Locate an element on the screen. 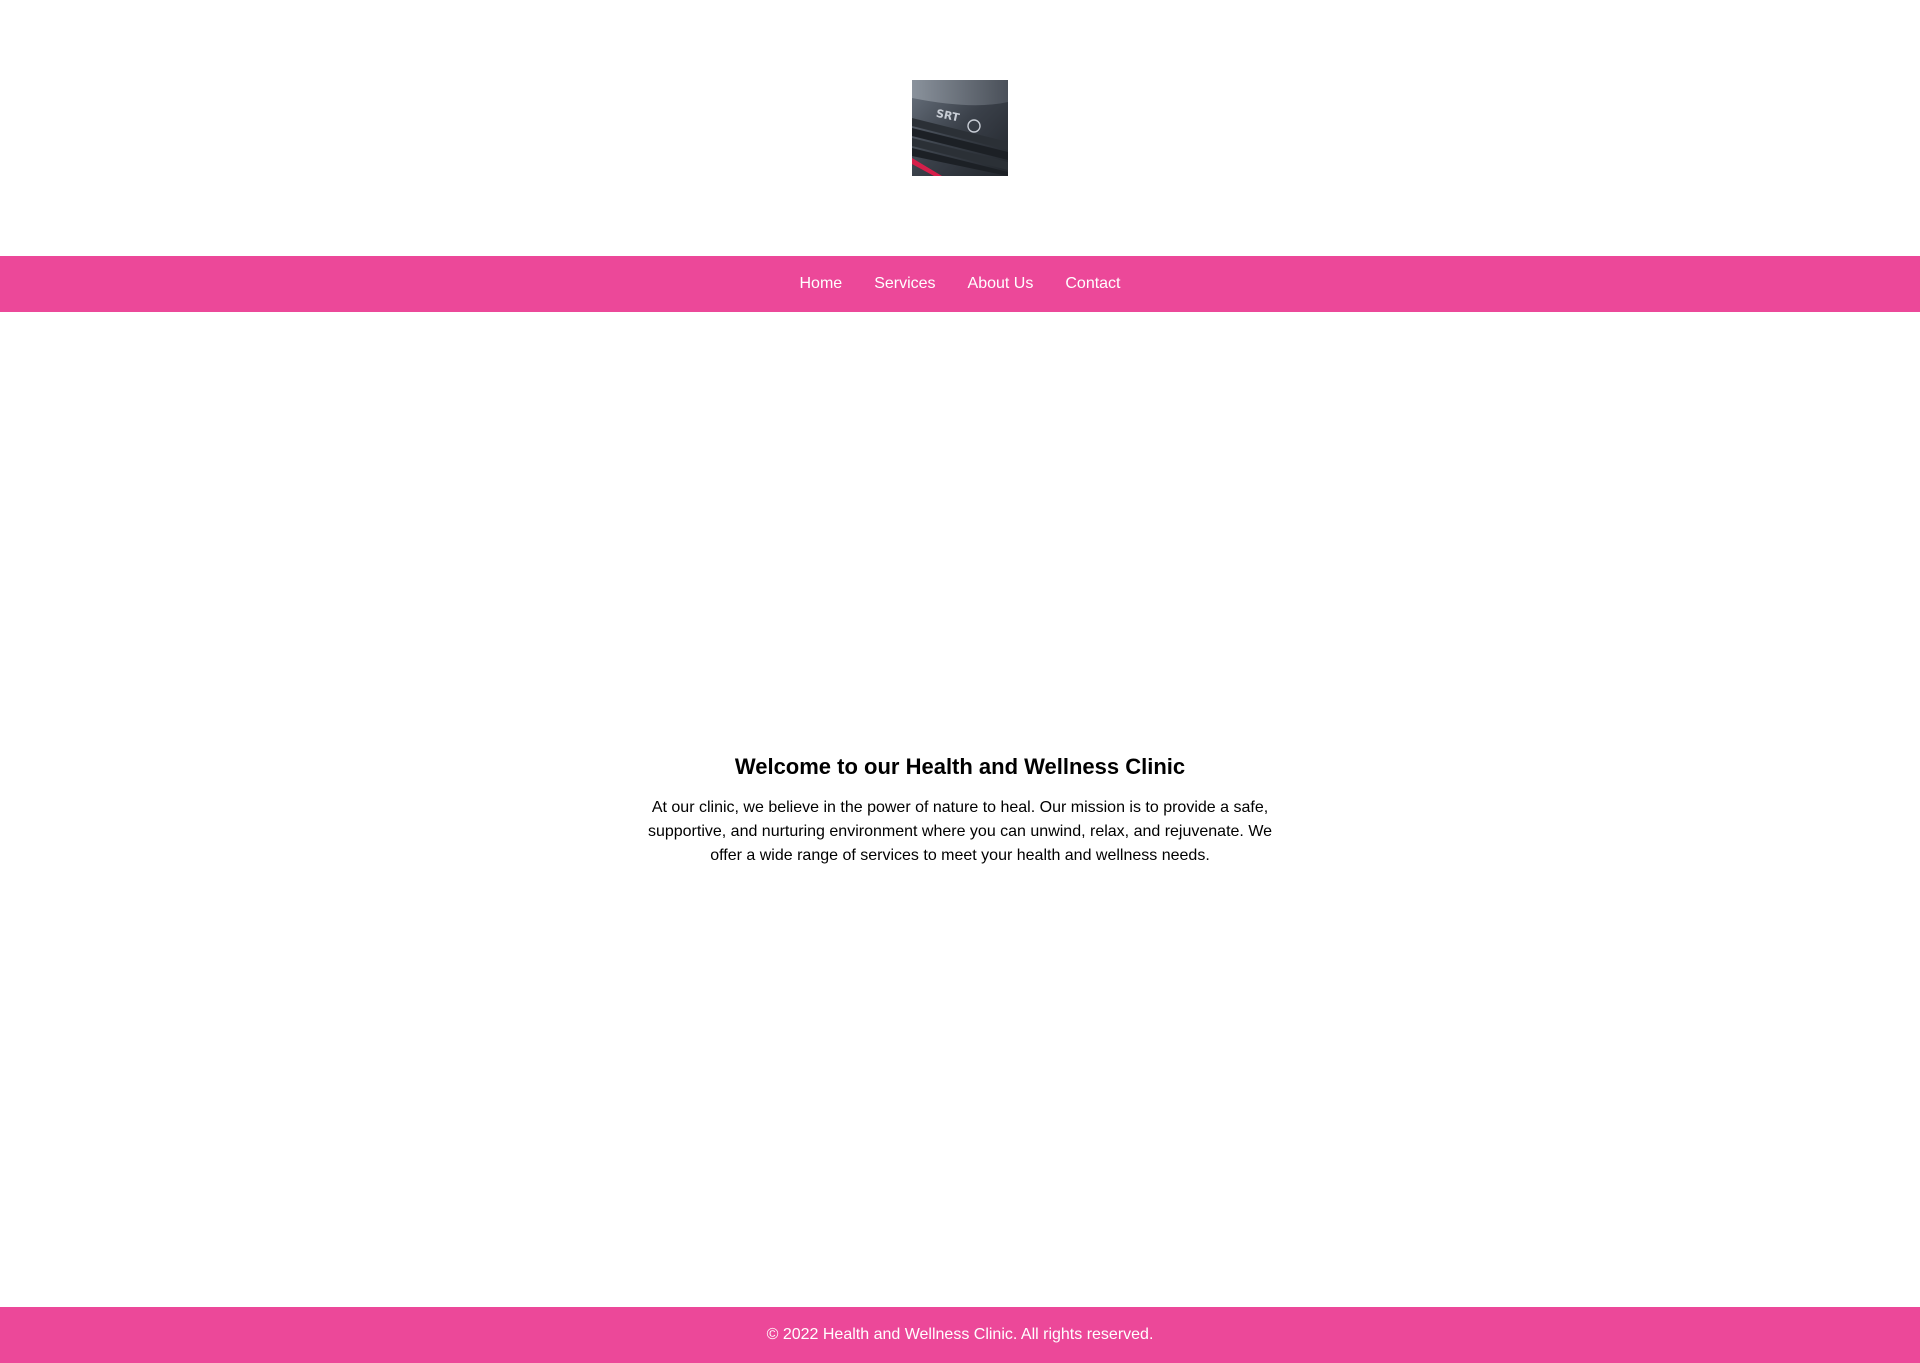 The image size is (1920, 1363). nav-list: Home Services About Us Contact is located at coordinates (960, 284).